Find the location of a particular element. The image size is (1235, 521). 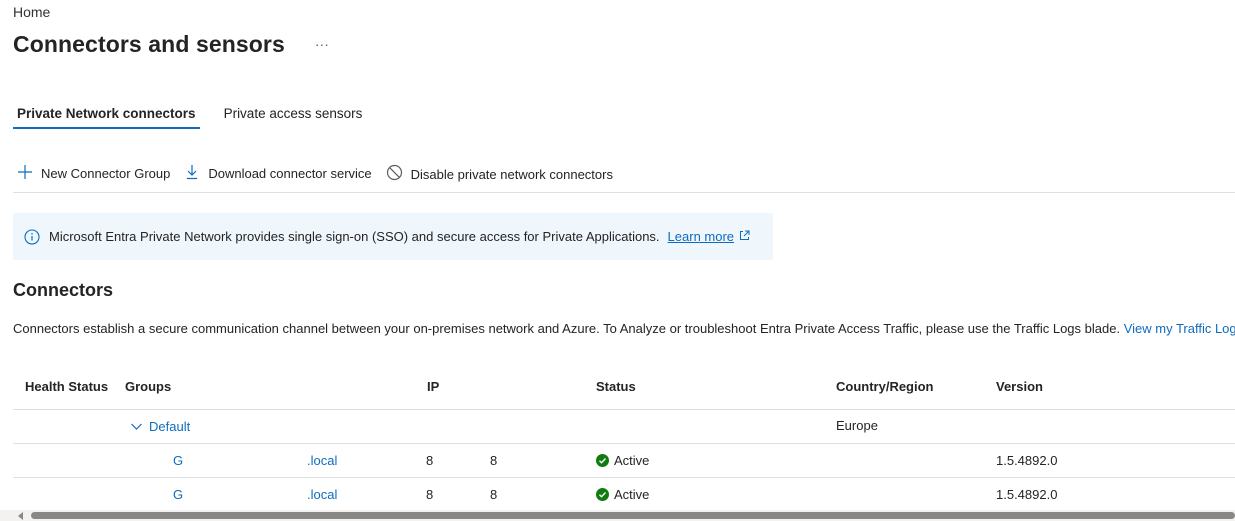

header-version: Version is located at coordinates (1019, 387).